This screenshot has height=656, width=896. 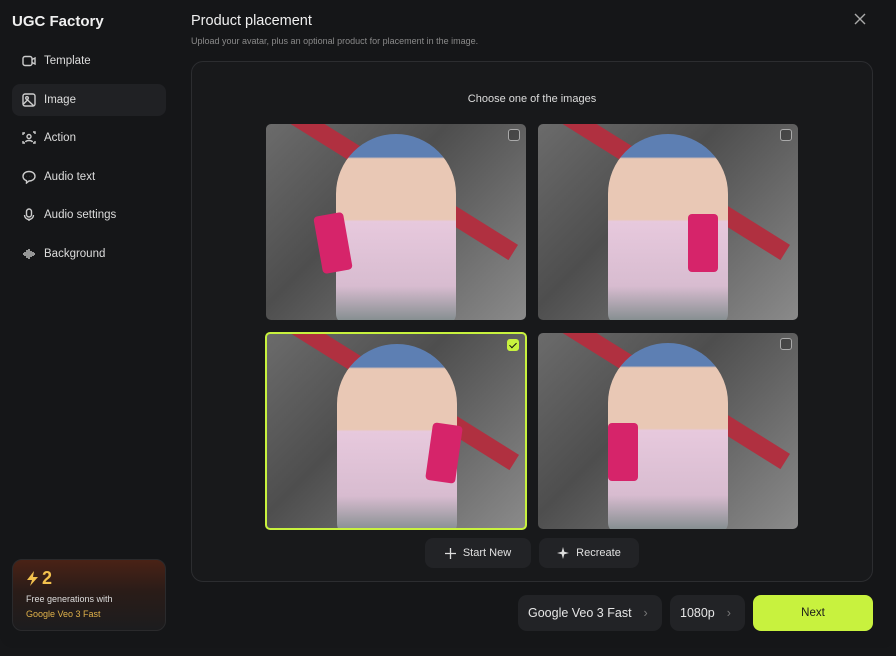 What do you see at coordinates (29, 61) in the screenshot?
I see `template-icon` at bounding box center [29, 61].